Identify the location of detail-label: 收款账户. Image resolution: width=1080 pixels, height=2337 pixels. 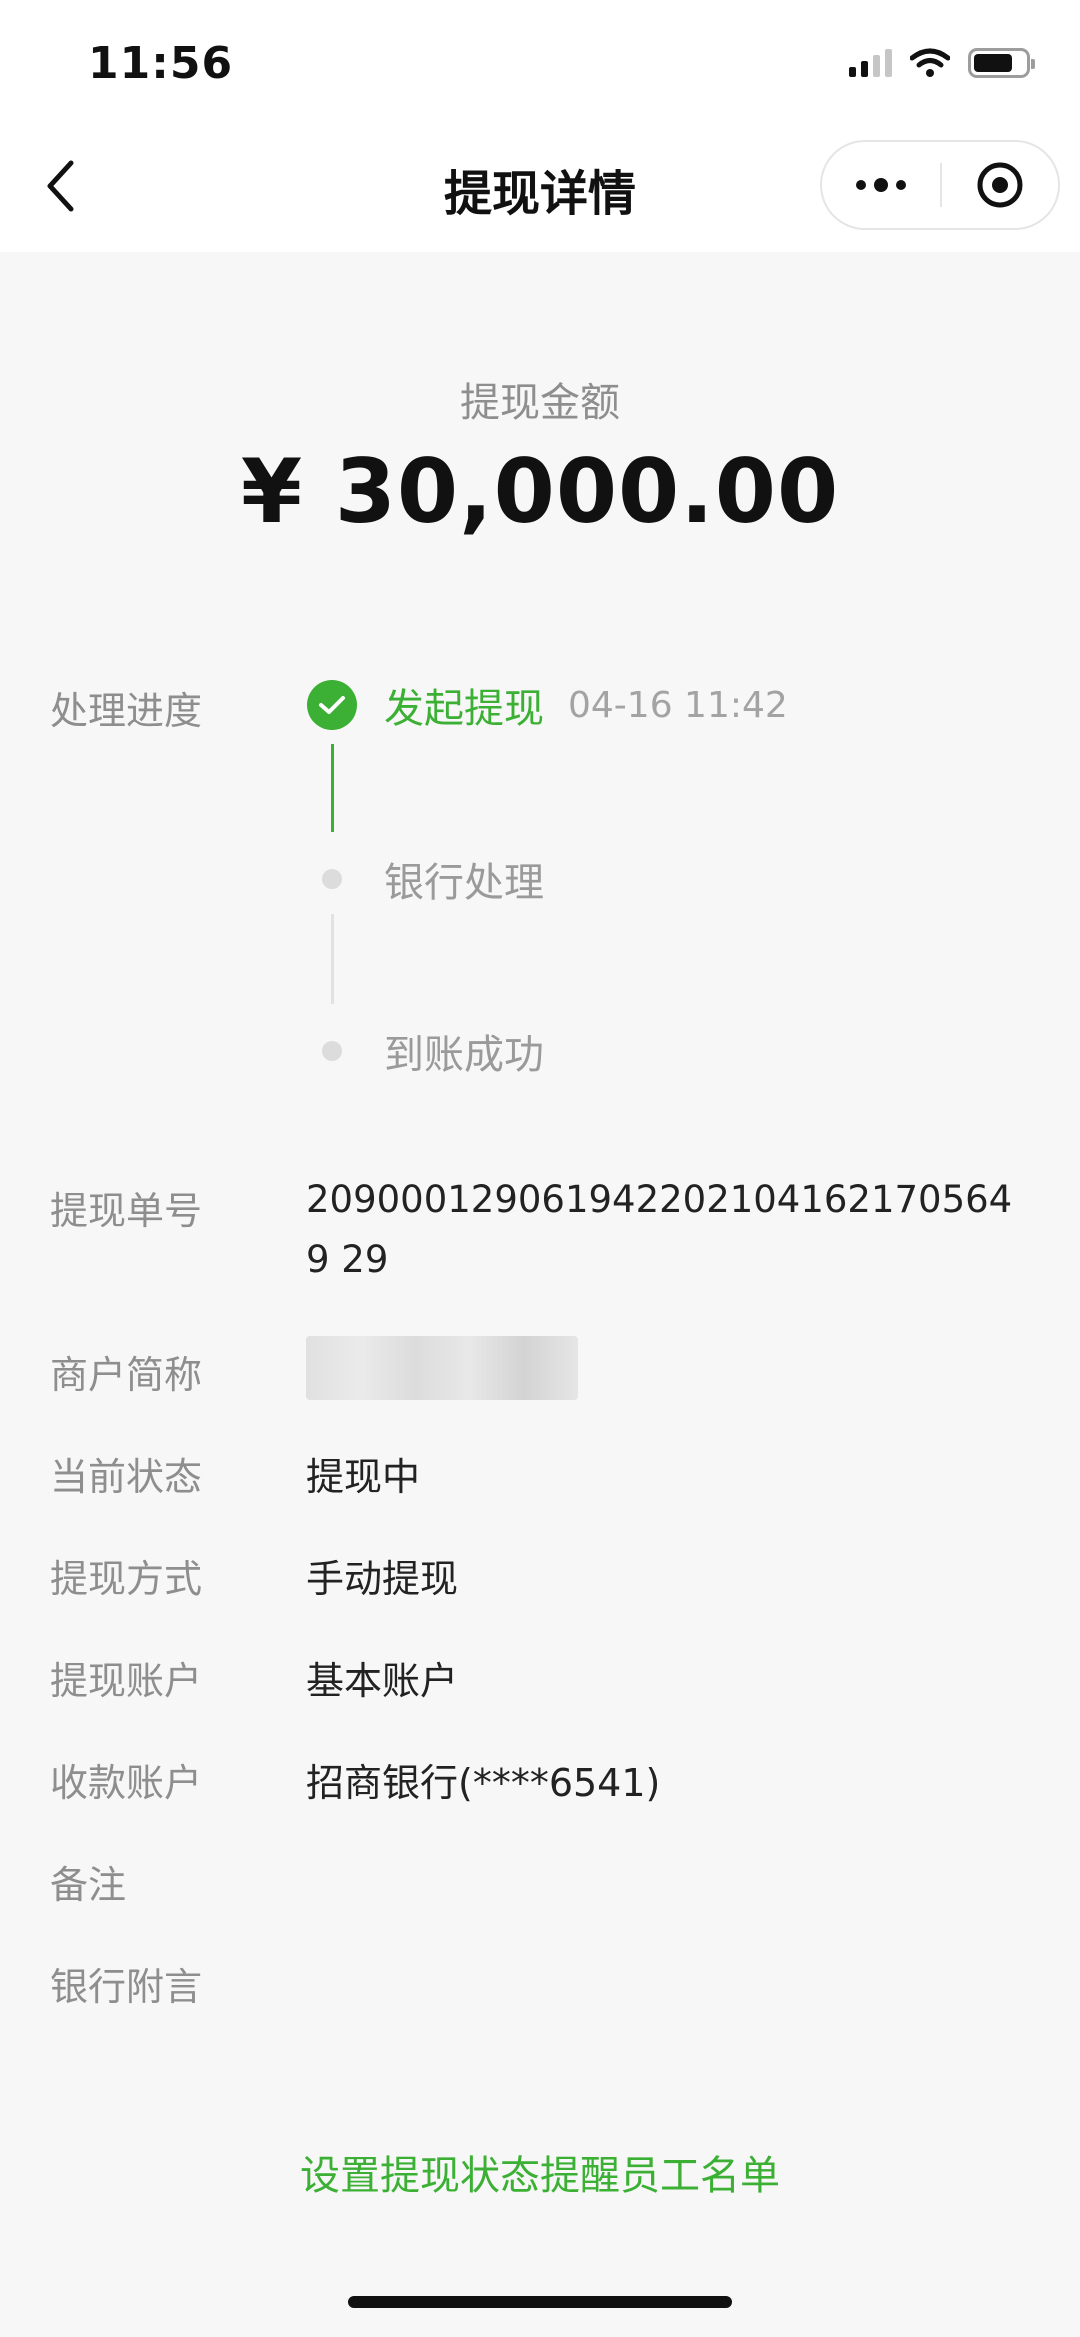
(126, 1783).